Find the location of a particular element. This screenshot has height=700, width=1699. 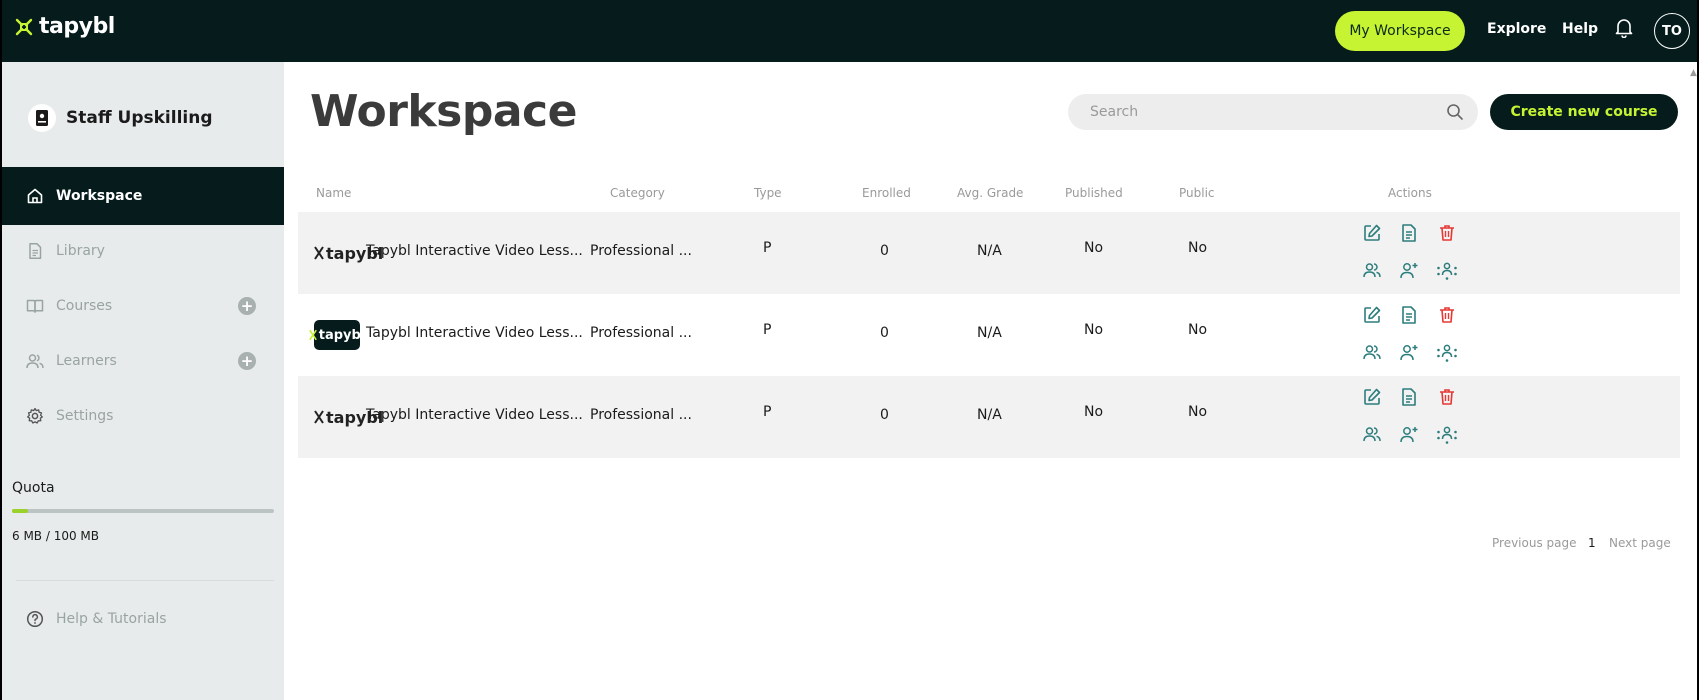

create-new-course-button: Create new course is located at coordinates (1584, 112).